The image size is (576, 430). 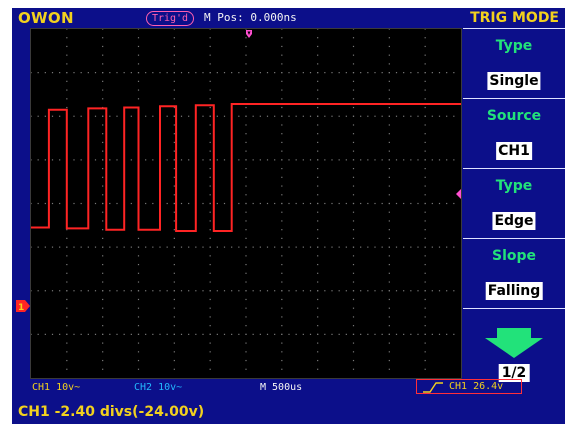 What do you see at coordinates (249, 34) in the screenshot?
I see `trigger-position-marker` at bounding box center [249, 34].